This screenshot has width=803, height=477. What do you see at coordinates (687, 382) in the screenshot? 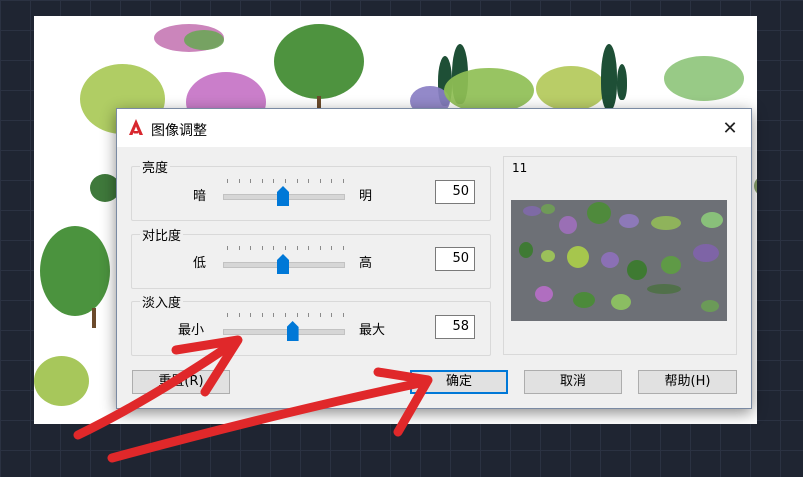
I see `help-button: 帮助(H)` at bounding box center [687, 382].